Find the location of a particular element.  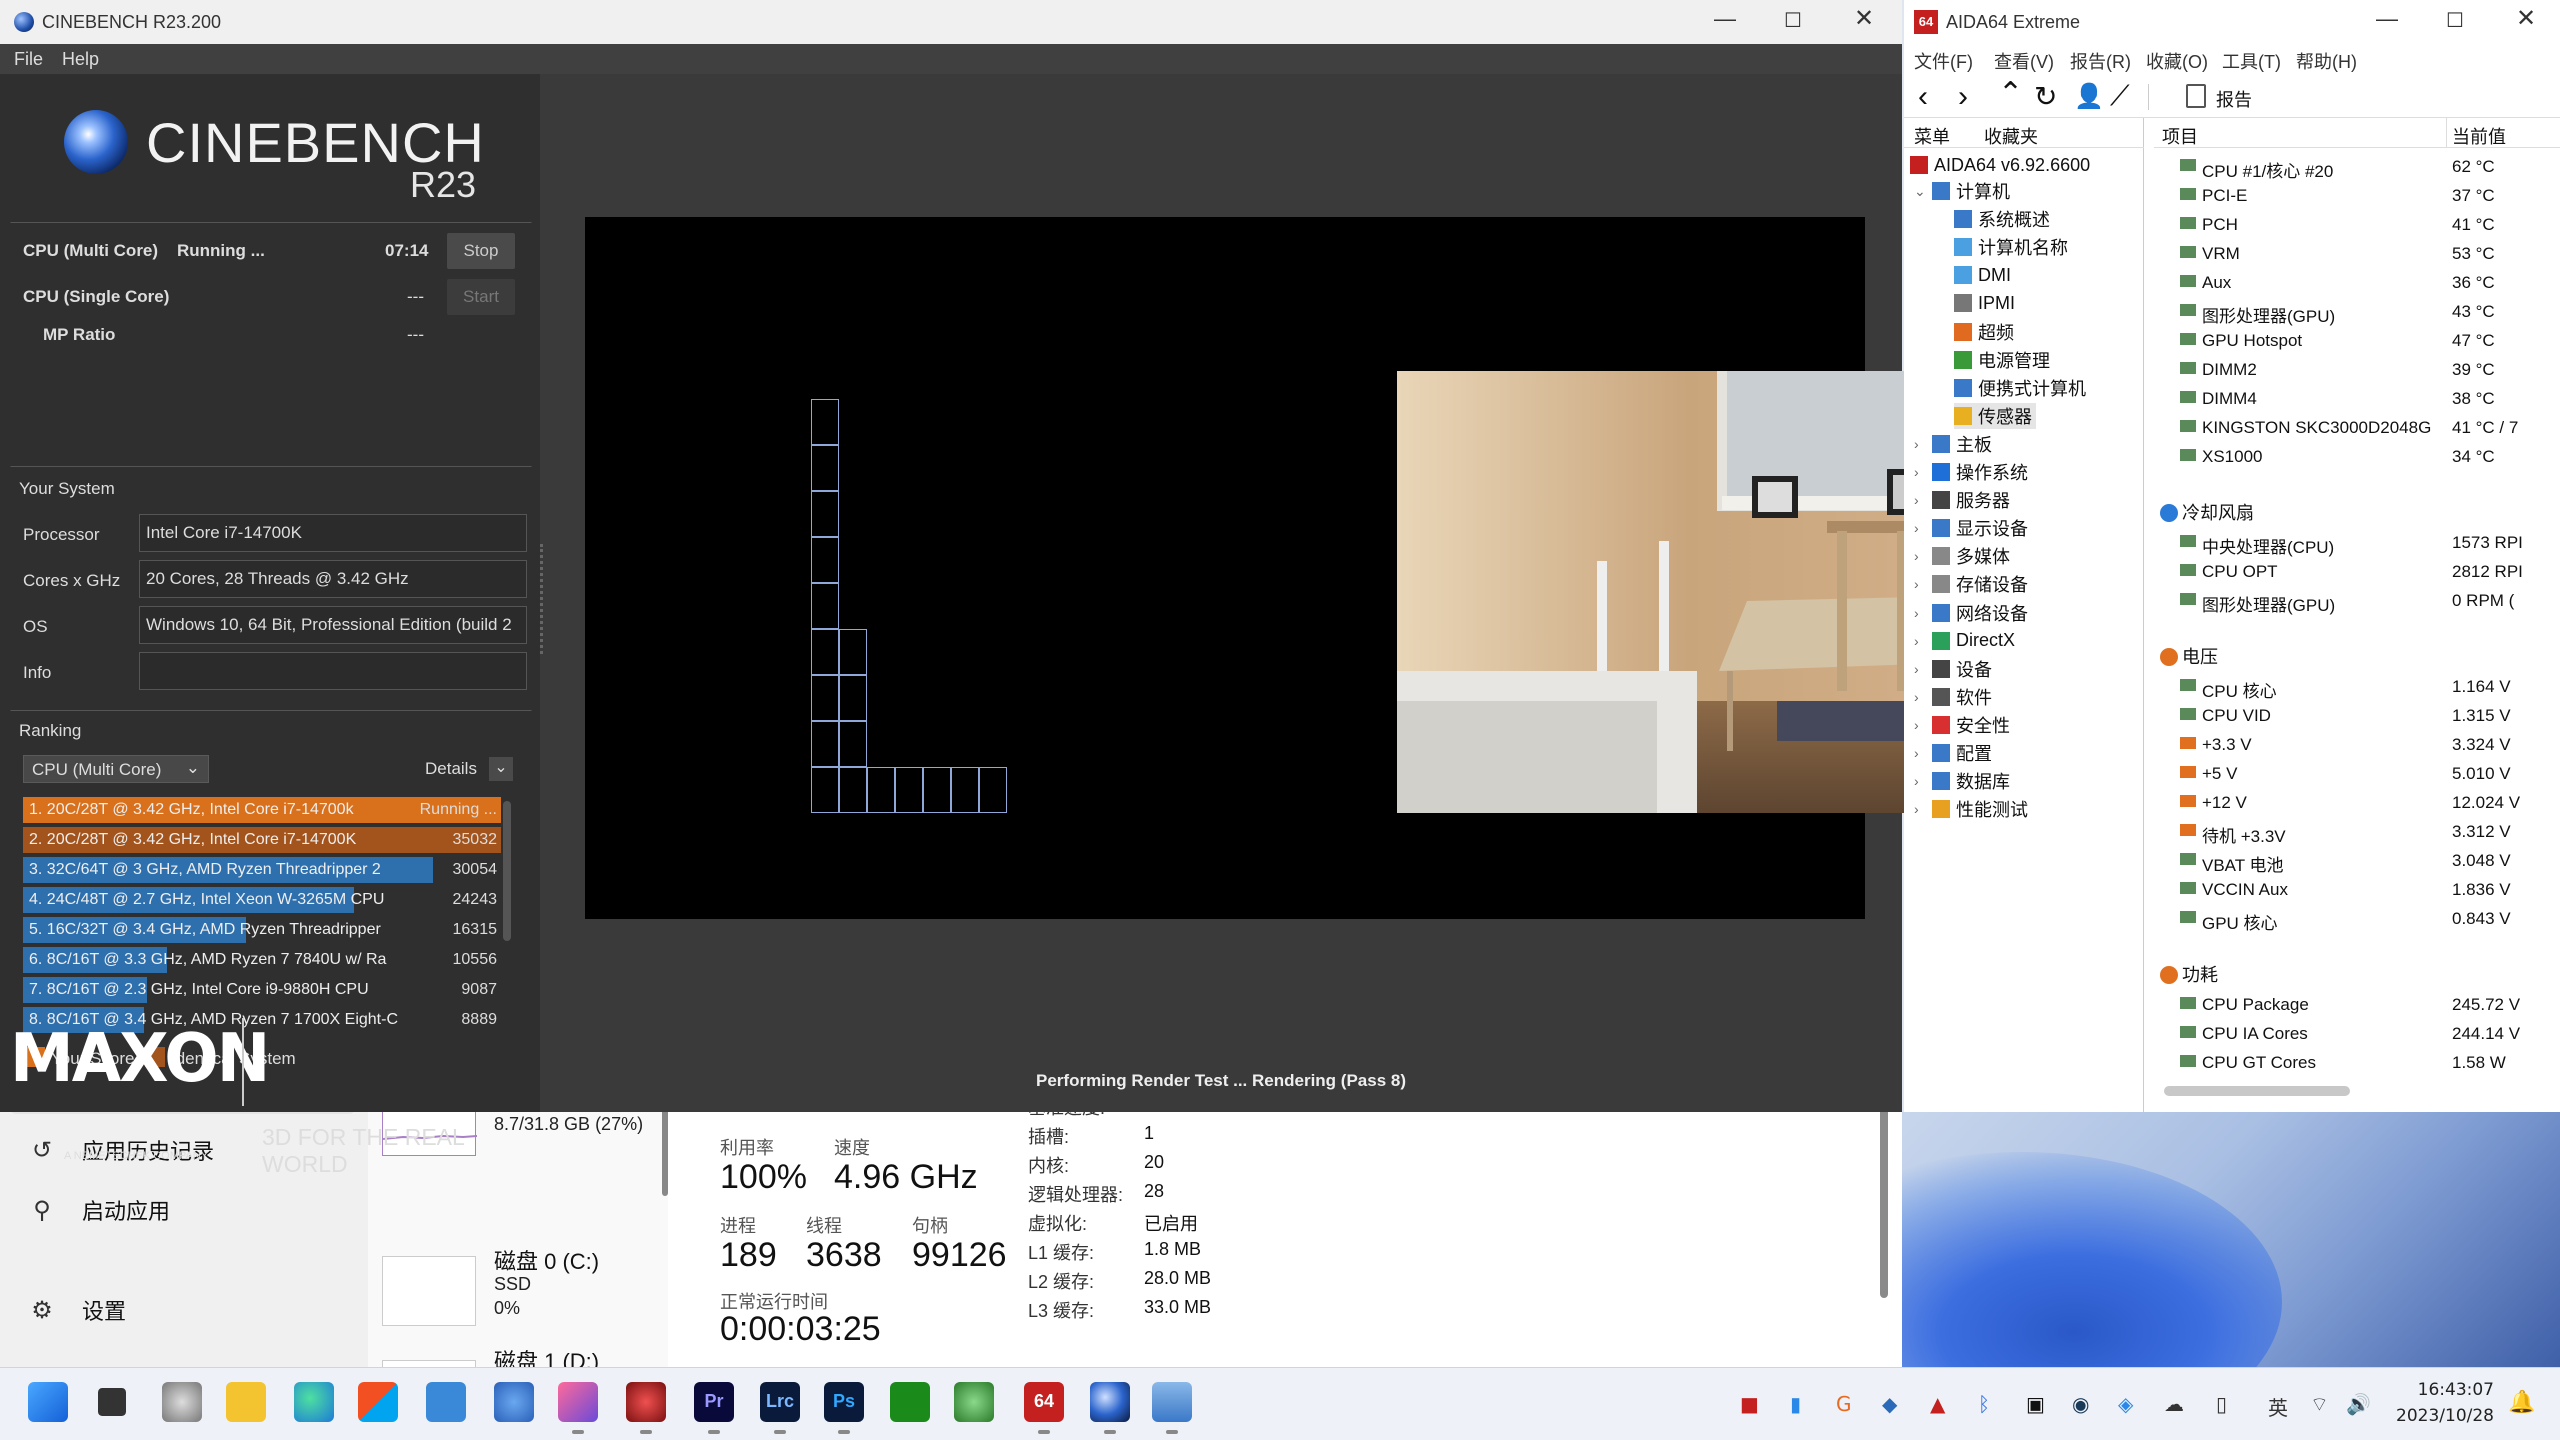

up-icon: ⌃ is located at coordinates (2010, 93).